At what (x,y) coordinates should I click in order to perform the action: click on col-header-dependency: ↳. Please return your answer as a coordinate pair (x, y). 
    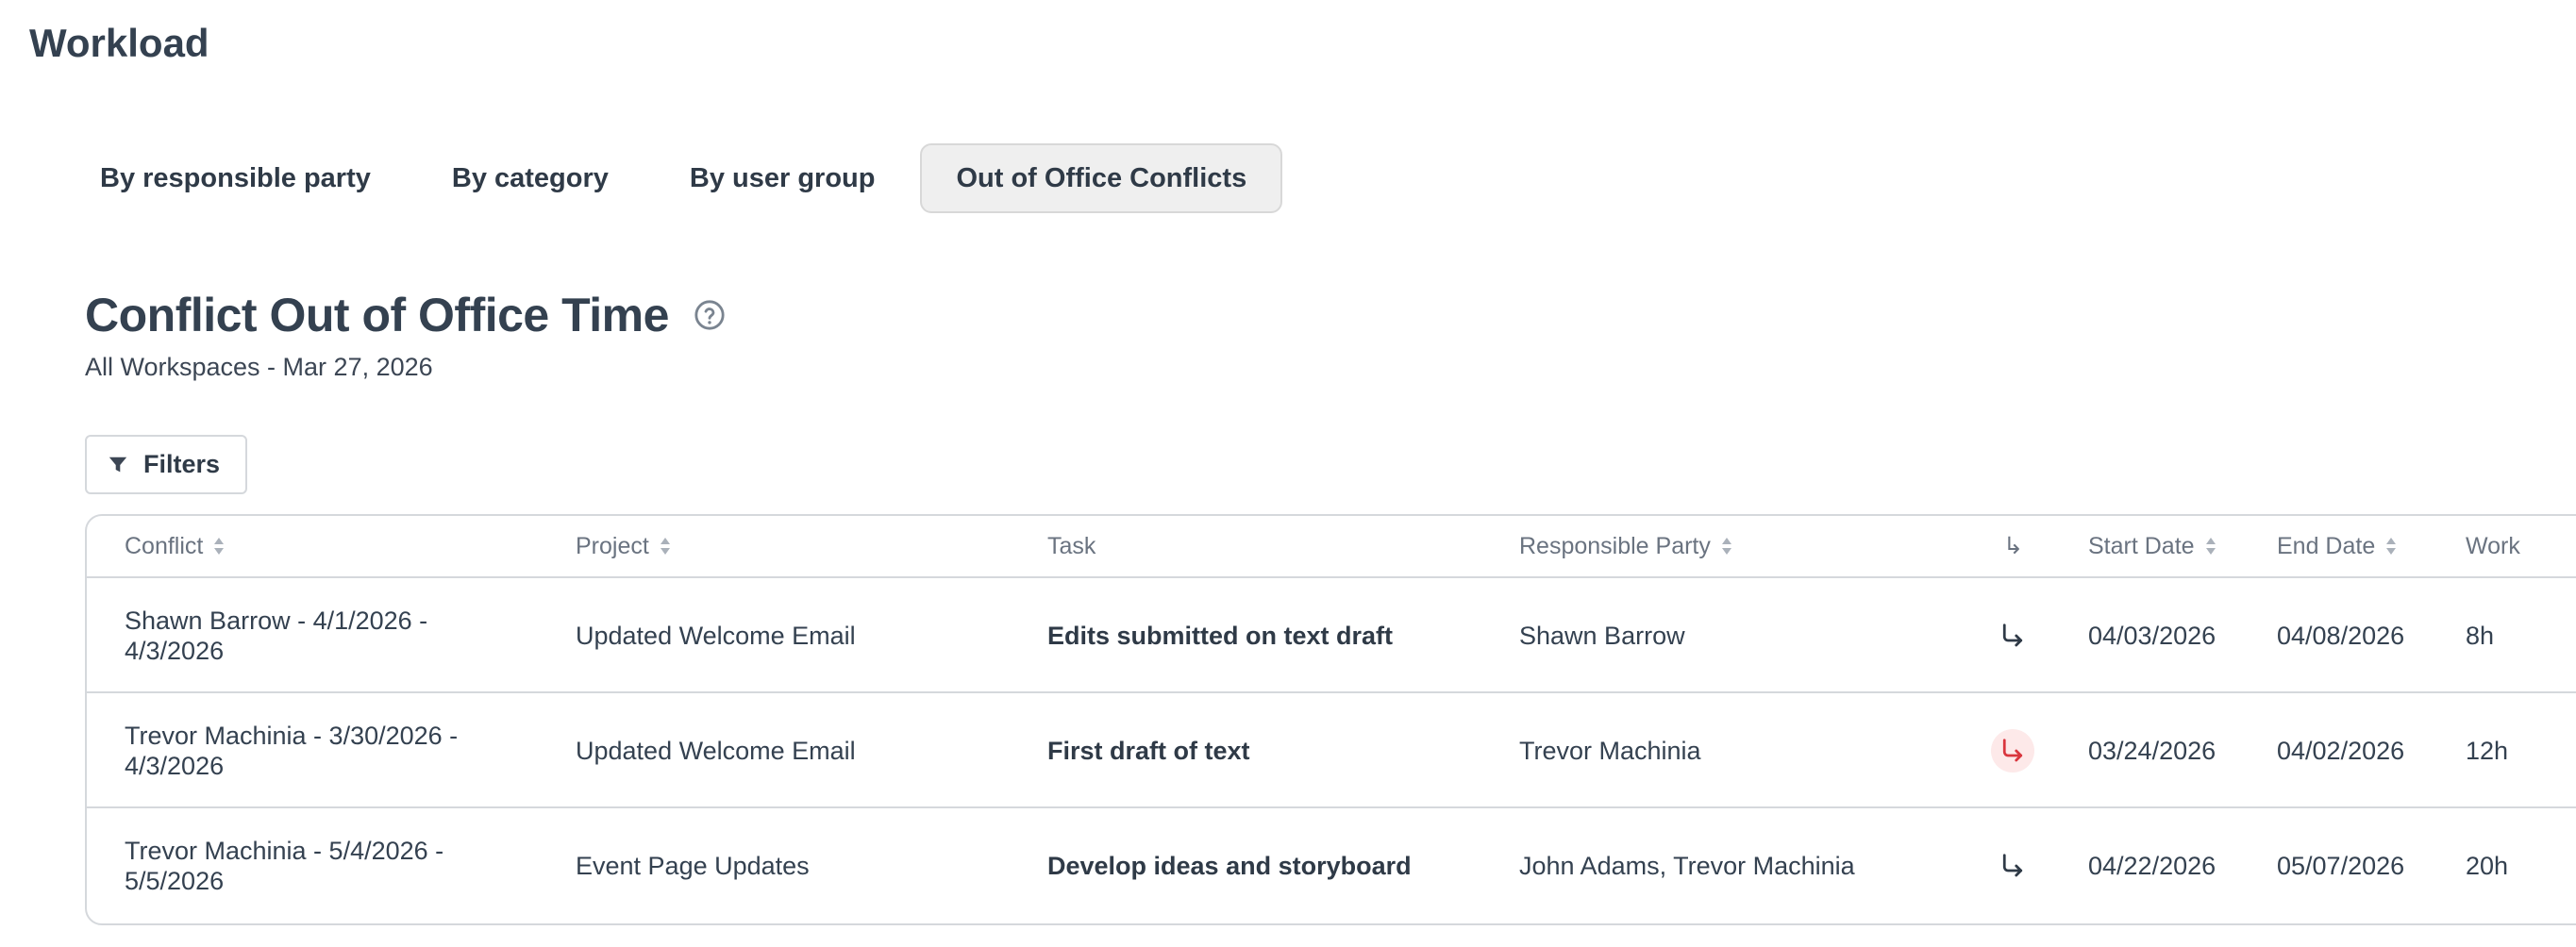
    Looking at the image, I should click on (2013, 546).